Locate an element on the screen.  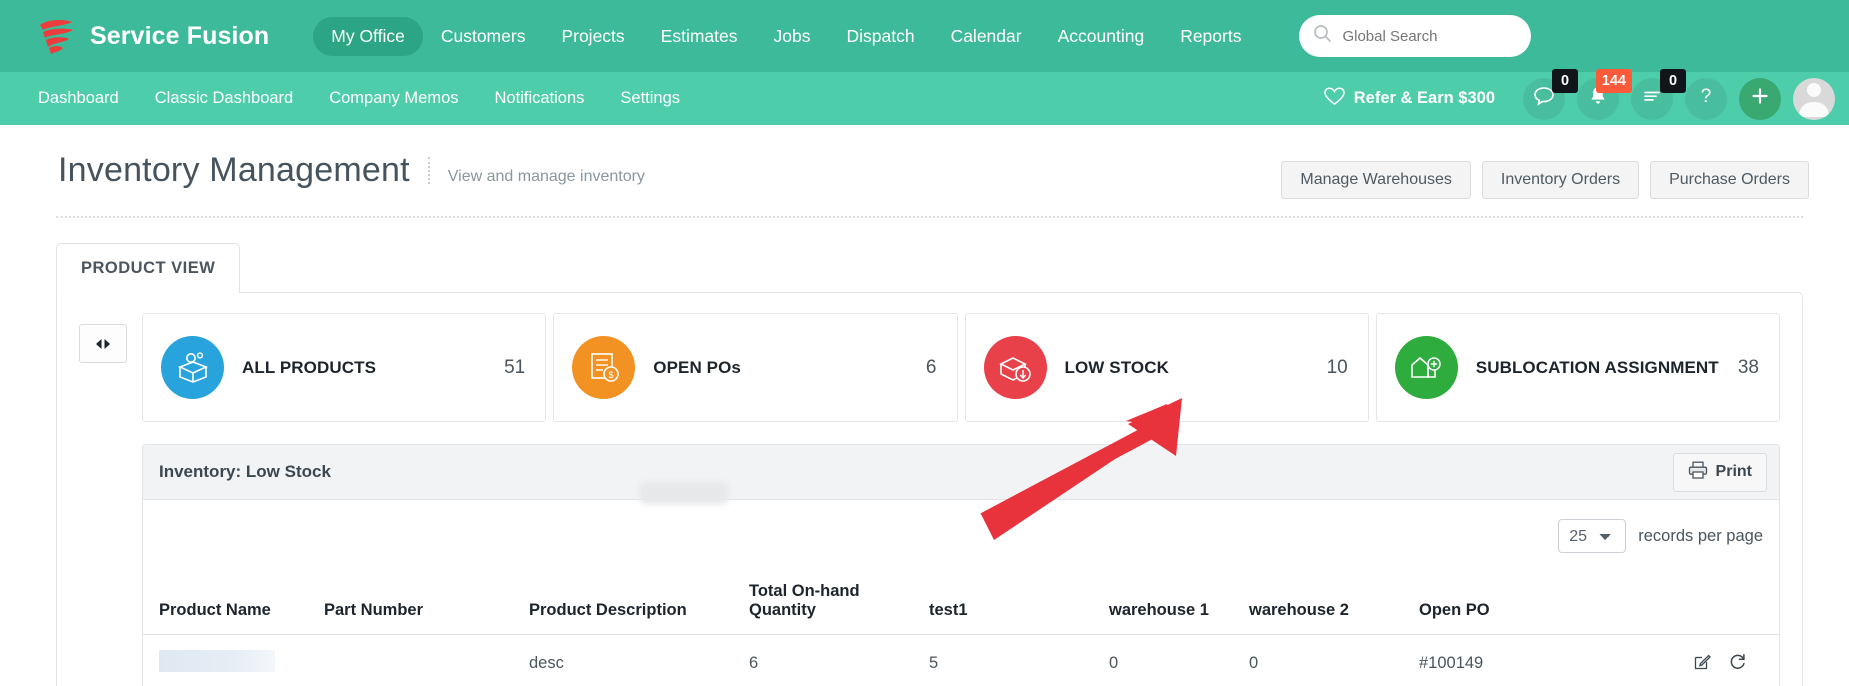
tasks-list-button: 0 is located at coordinates (1658, 94).